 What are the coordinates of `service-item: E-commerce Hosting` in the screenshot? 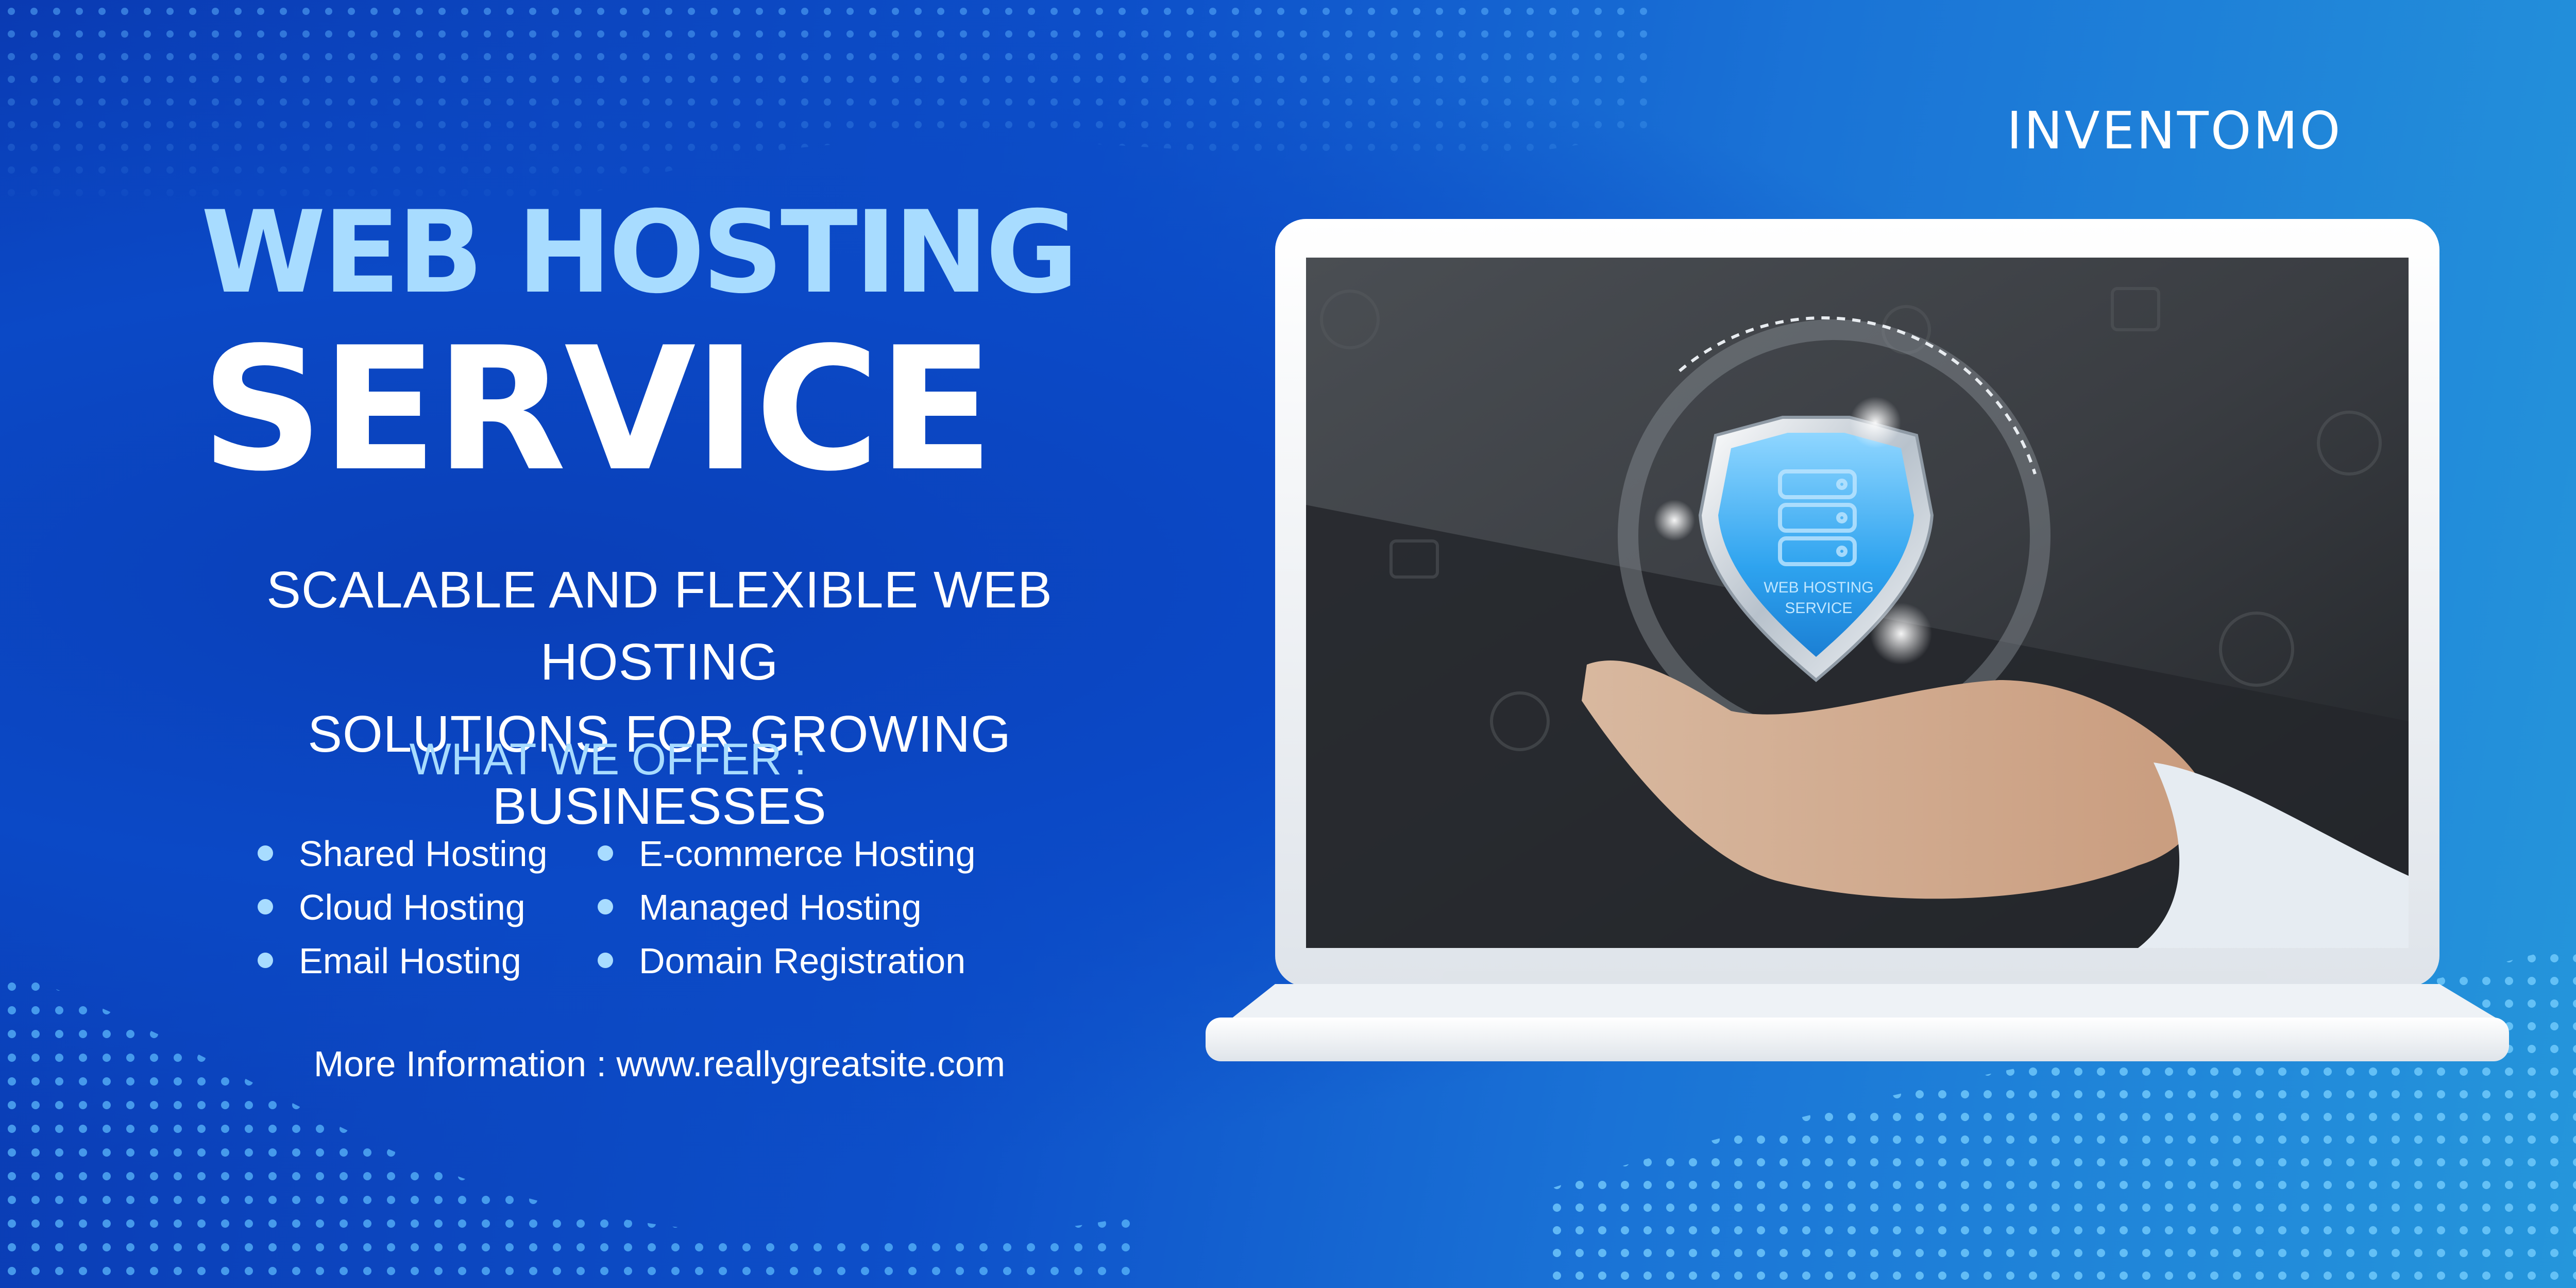 It's located at (819, 853).